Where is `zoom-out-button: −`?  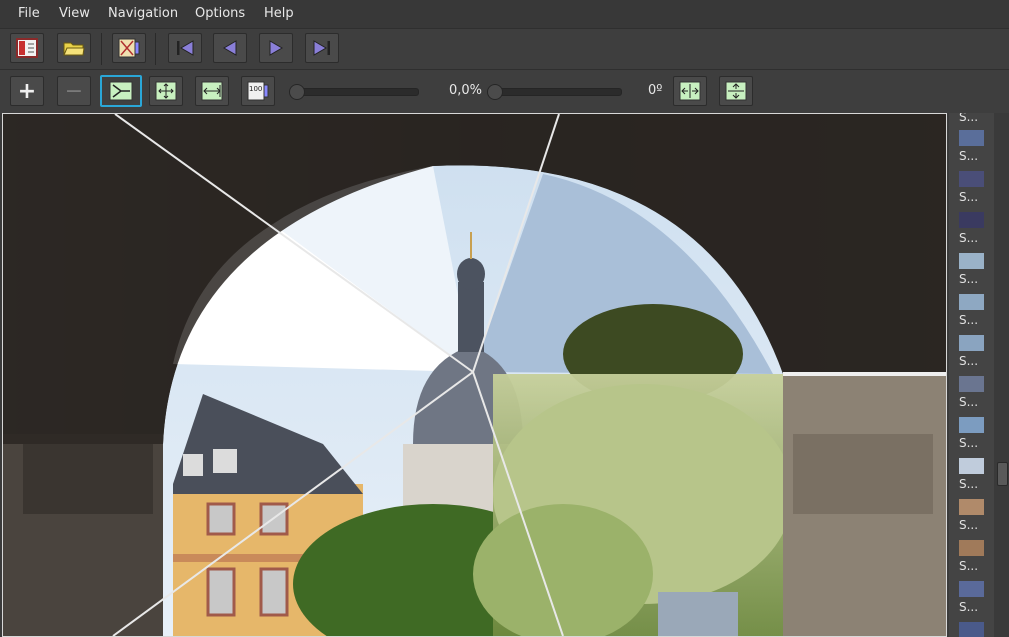
zoom-out-button: − is located at coordinates (74, 91).